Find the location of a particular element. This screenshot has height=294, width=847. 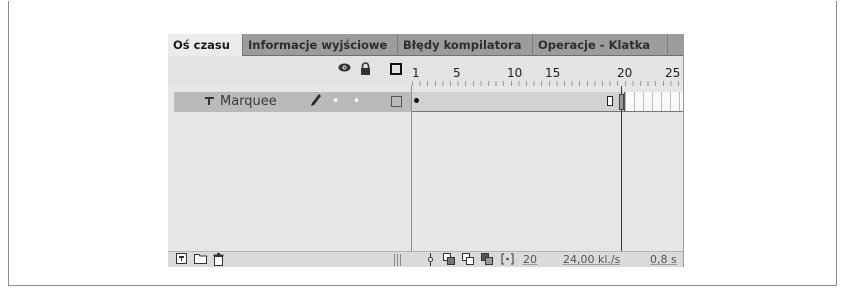

onion-skin-icon is located at coordinates (449, 260).